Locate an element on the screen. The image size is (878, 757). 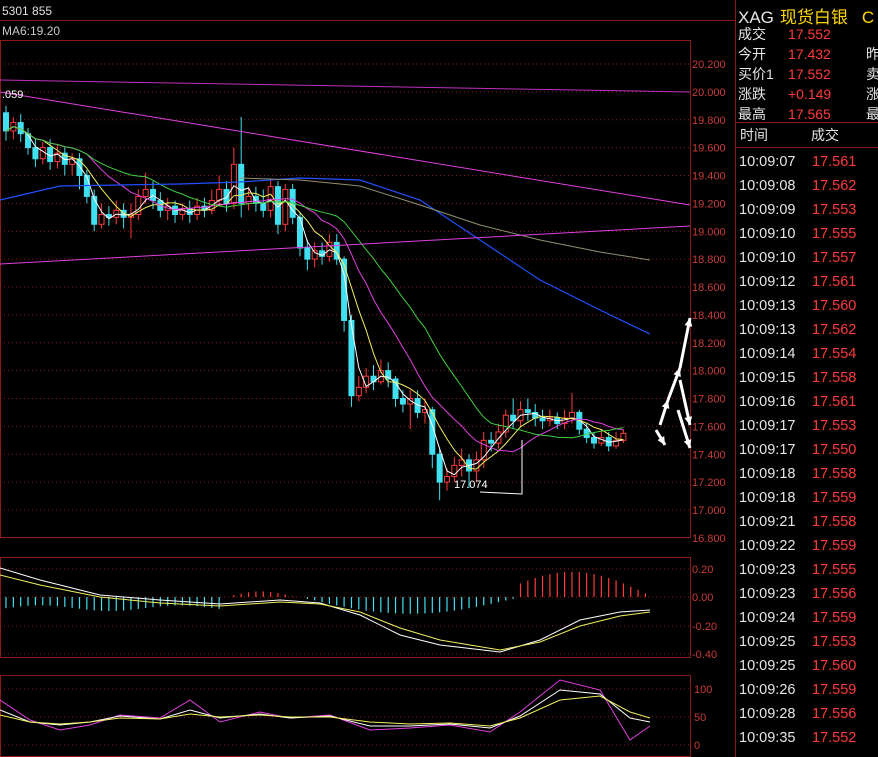
tick-time: 10:09:26 is located at coordinates (767, 690).